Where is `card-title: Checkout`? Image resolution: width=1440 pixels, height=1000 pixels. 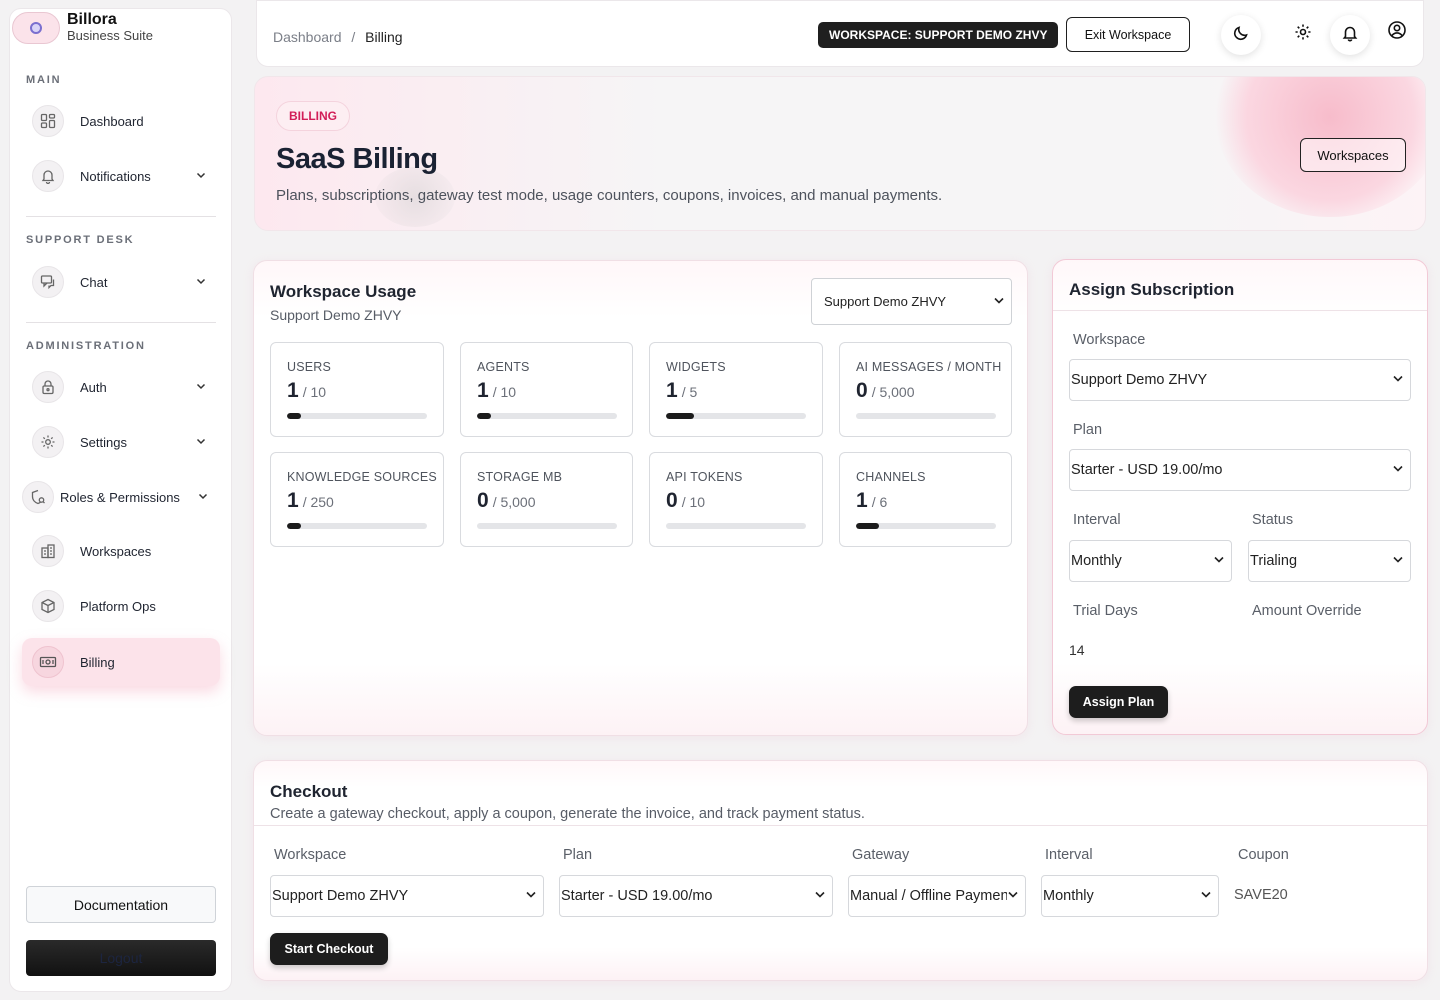
card-title: Checkout is located at coordinates (309, 791).